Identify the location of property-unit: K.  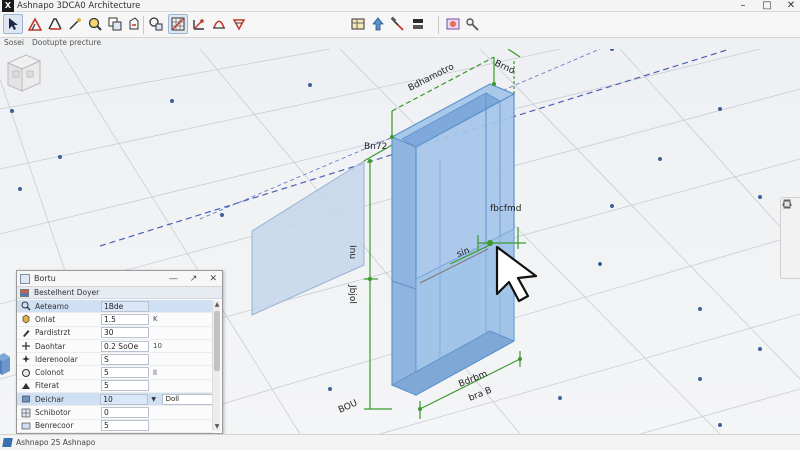
(155, 319).